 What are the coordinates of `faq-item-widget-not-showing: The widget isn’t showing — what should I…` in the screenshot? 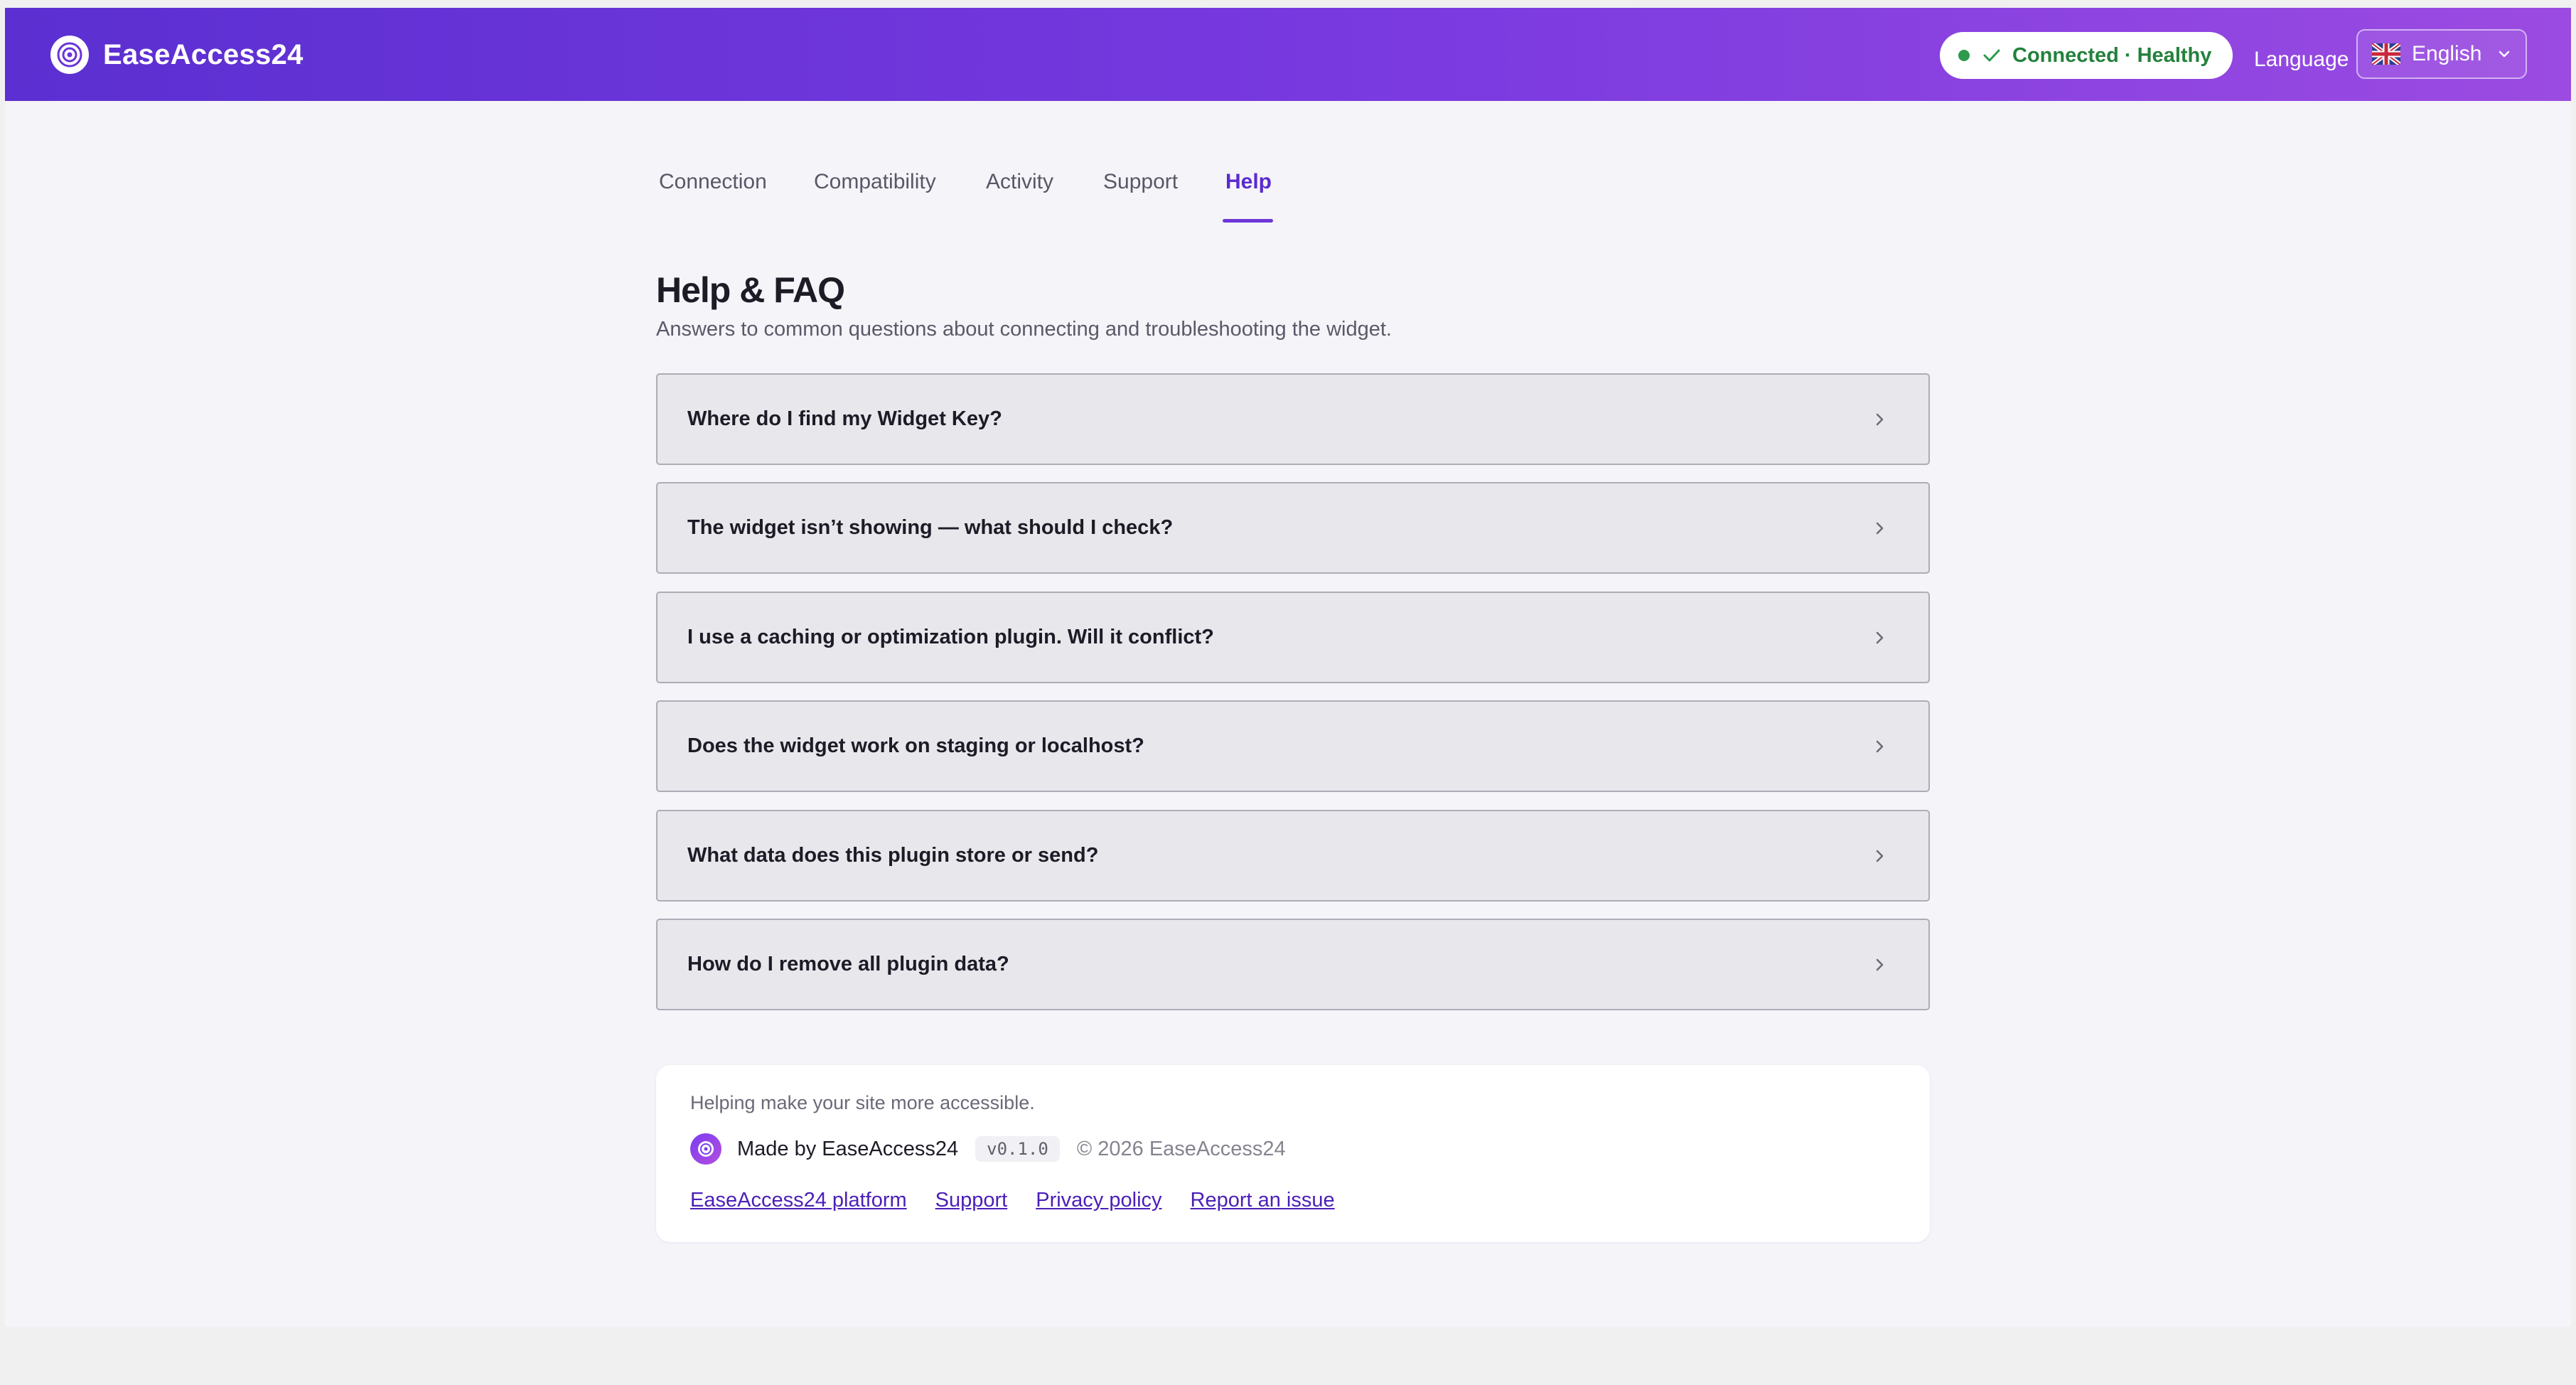 It's located at (1293, 528).